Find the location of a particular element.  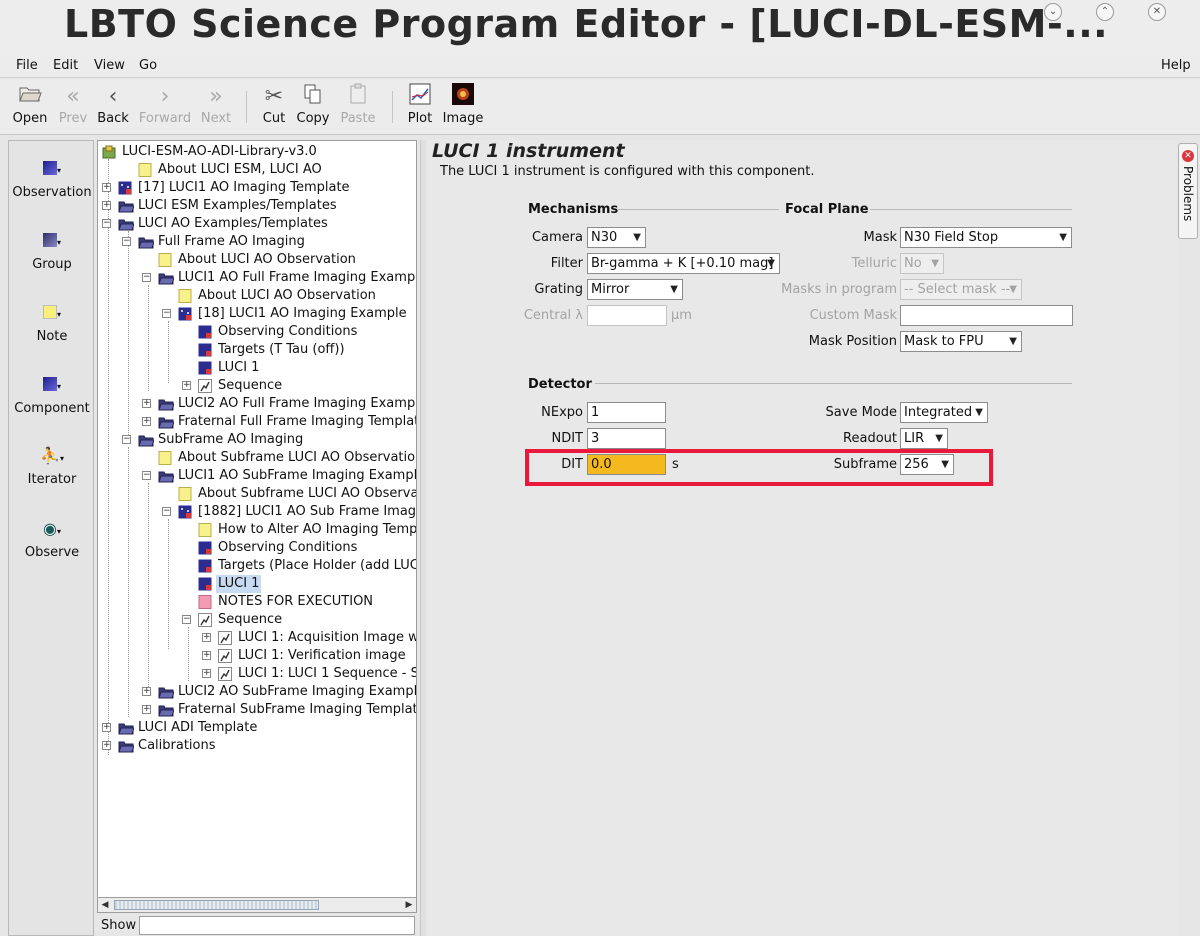

camera-select: N30 ▼ is located at coordinates (616, 237).